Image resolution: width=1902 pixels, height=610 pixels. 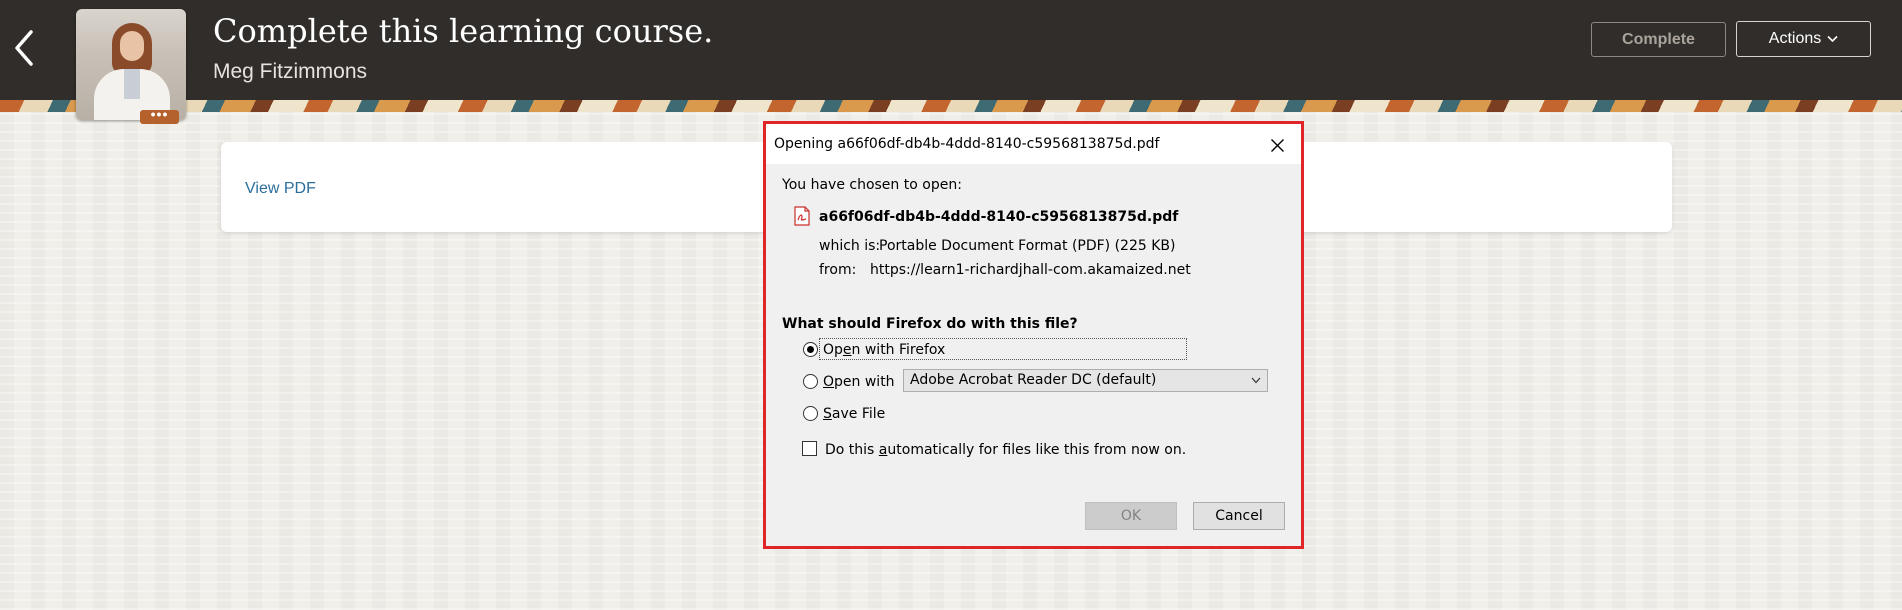 I want to click on decorative-banner, so click(x=951, y=106).